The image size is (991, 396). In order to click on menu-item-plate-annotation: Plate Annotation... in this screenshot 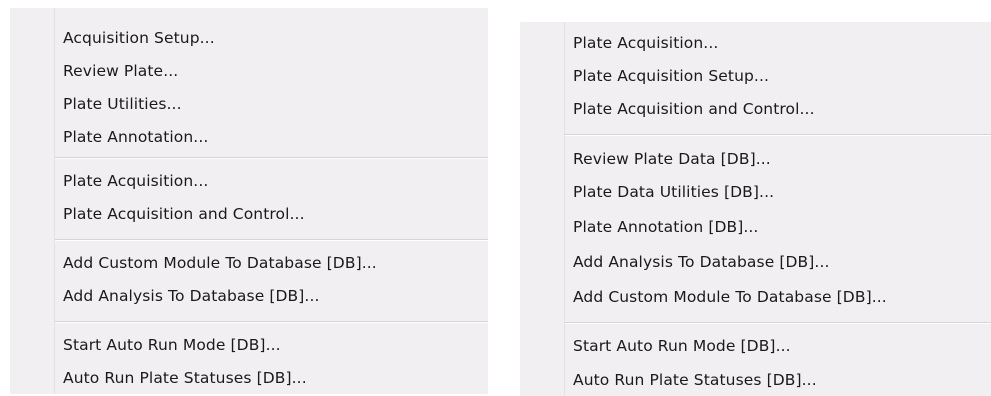, I will do `click(272, 137)`.